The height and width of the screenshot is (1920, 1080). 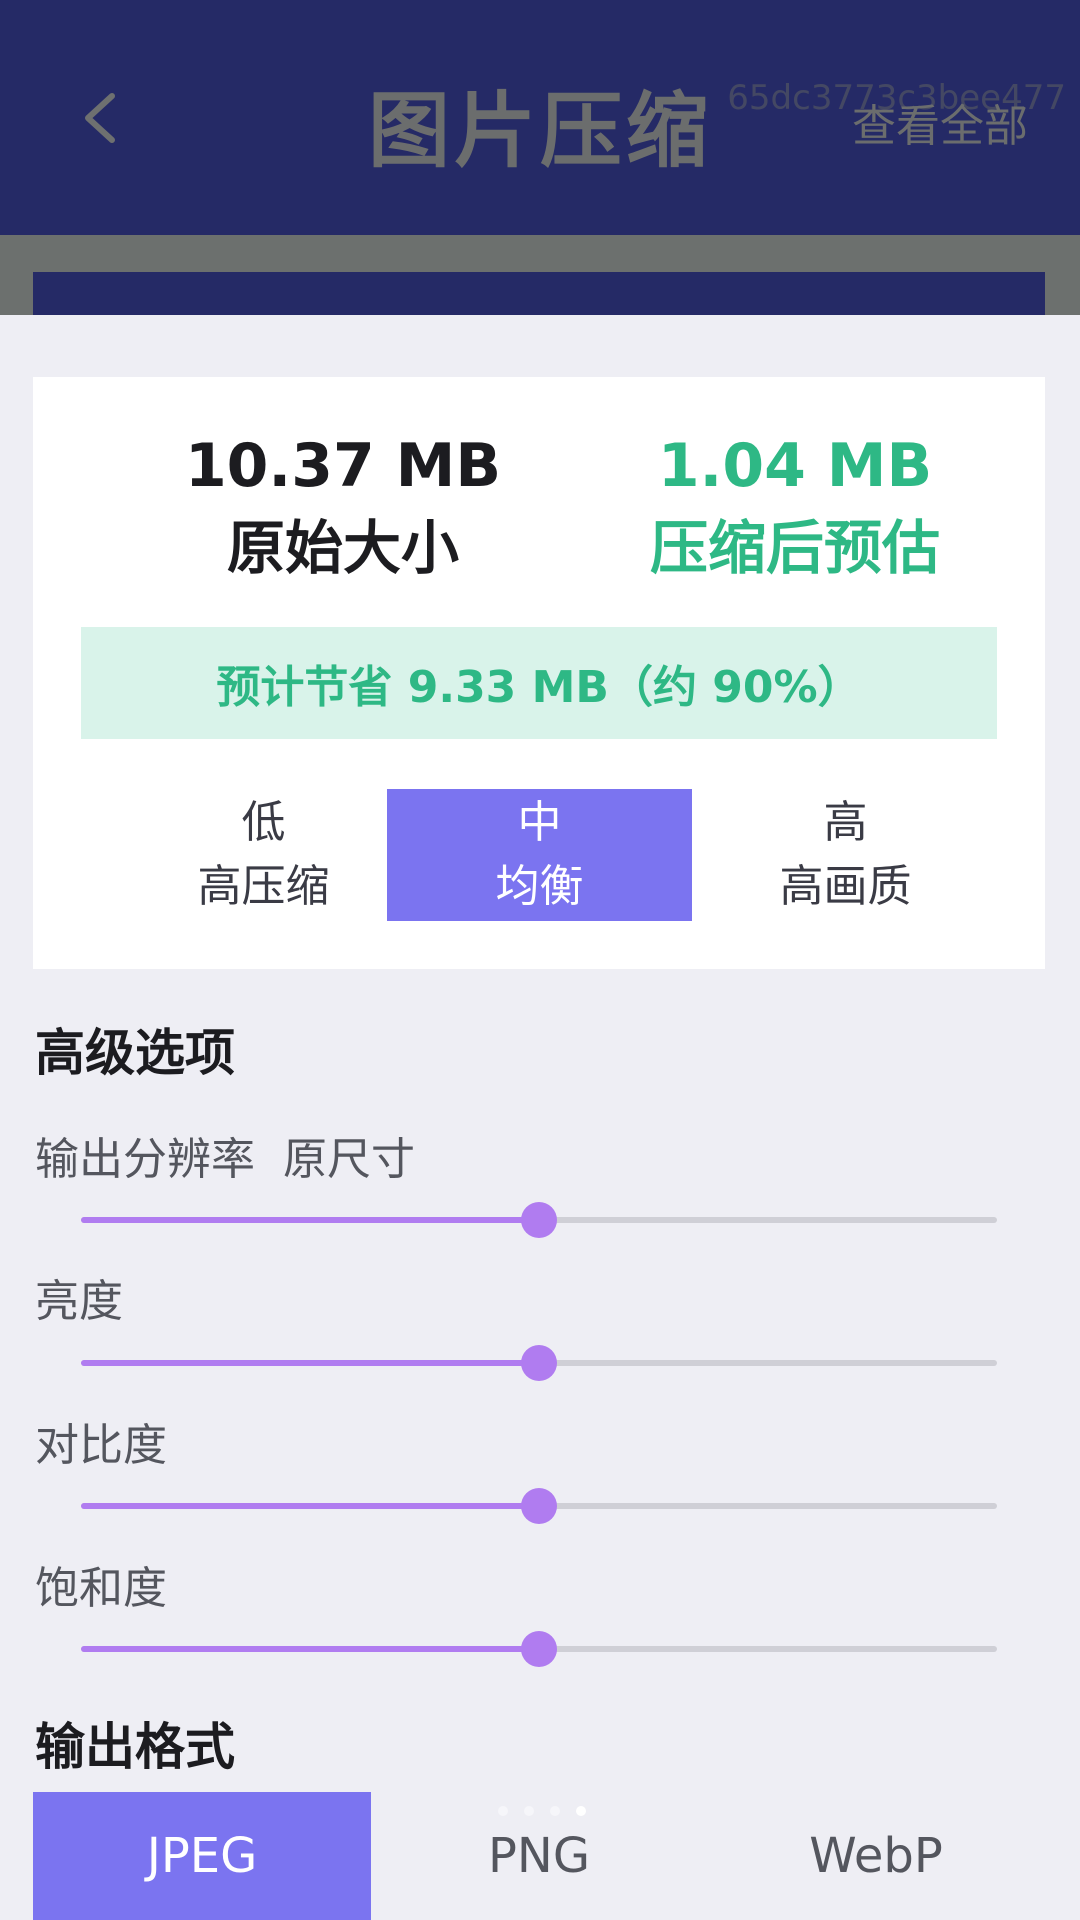 I want to click on quality-desc-label: 高压缩, so click(x=263, y=886).